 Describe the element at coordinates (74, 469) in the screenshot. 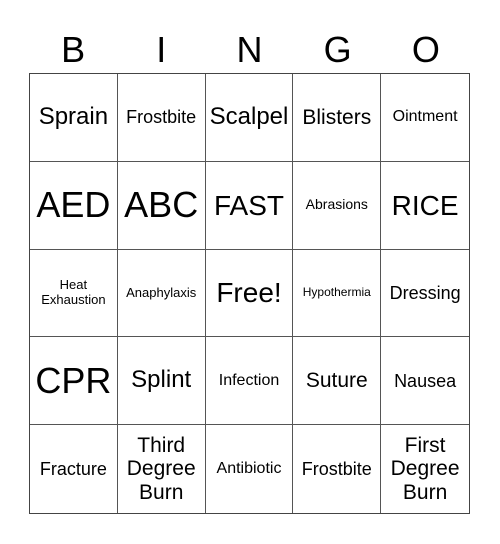

I see `bingo-cell: Fracture` at that location.